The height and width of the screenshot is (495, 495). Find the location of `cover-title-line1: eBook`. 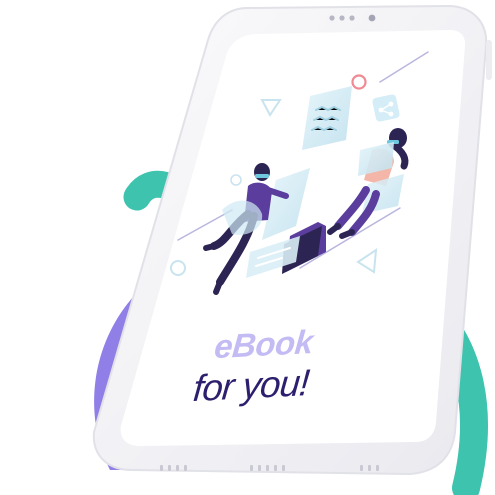

cover-title-line1: eBook is located at coordinates (263, 344).